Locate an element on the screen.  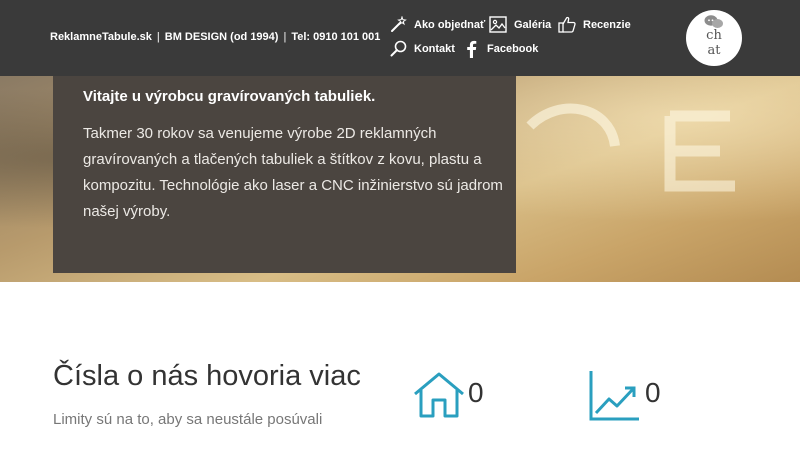
arrow-down-icon is located at coordinates (453, 310).